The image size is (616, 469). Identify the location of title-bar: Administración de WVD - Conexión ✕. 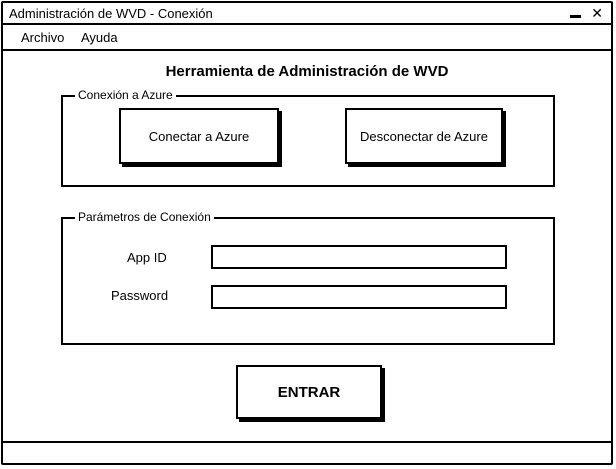
(307, 14).